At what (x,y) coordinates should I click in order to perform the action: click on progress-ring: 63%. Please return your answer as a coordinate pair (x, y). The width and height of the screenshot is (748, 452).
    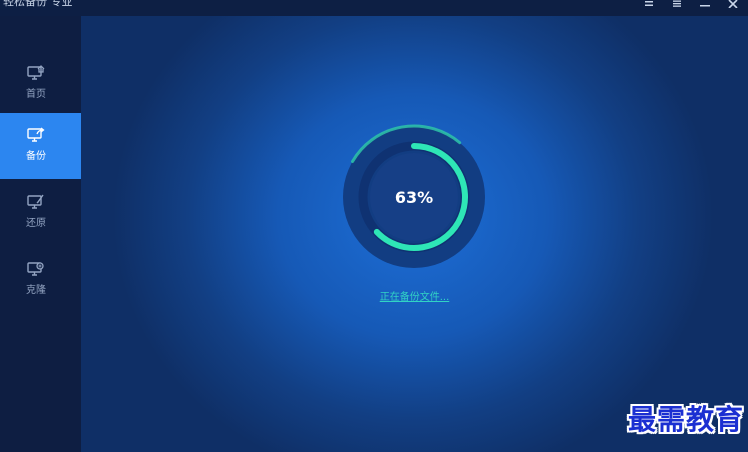
    Looking at the image, I should click on (414, 197).